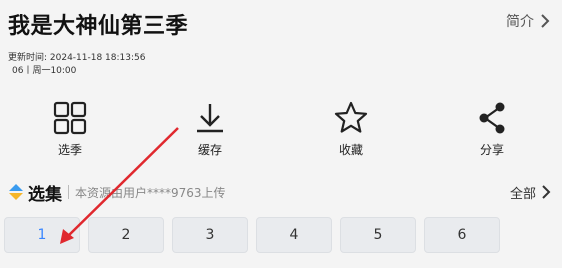 Image resolution: width=562 pixels, height=268 pixels. Describe the element at coordinates (491, 150) in the screenshot. I see `share-label: 分享` at that location.